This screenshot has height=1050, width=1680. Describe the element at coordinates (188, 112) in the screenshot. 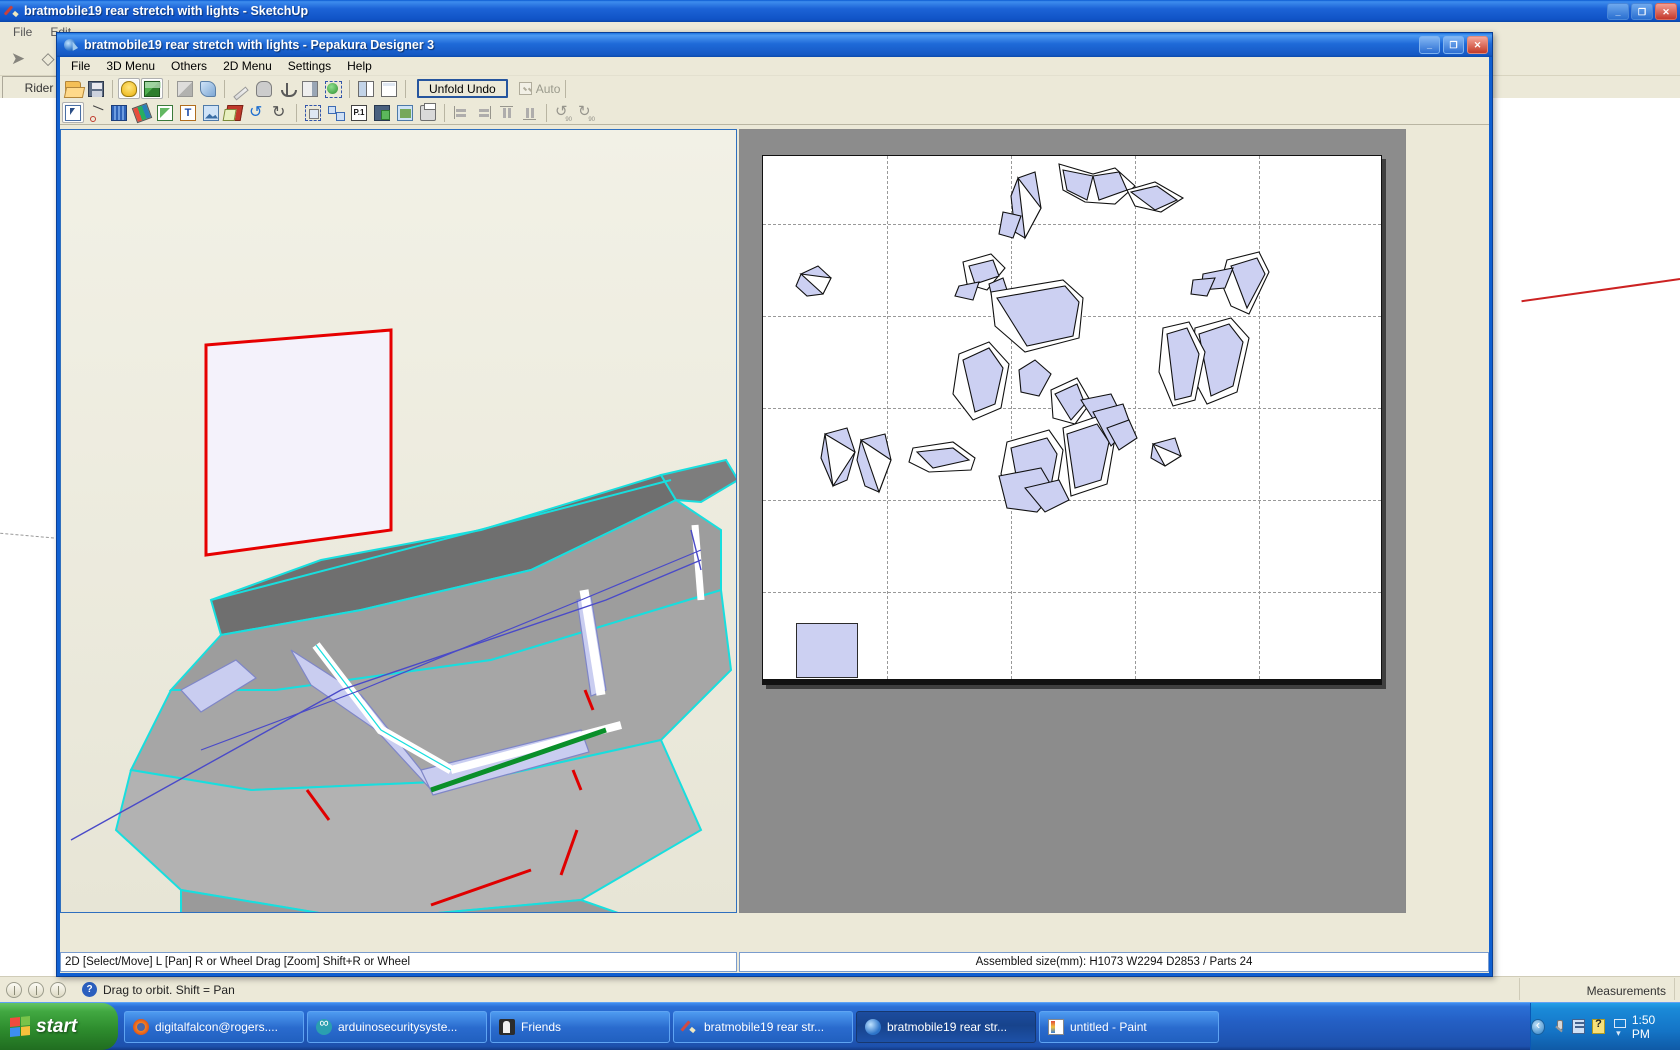

I see `add-text-button: T` at that location.